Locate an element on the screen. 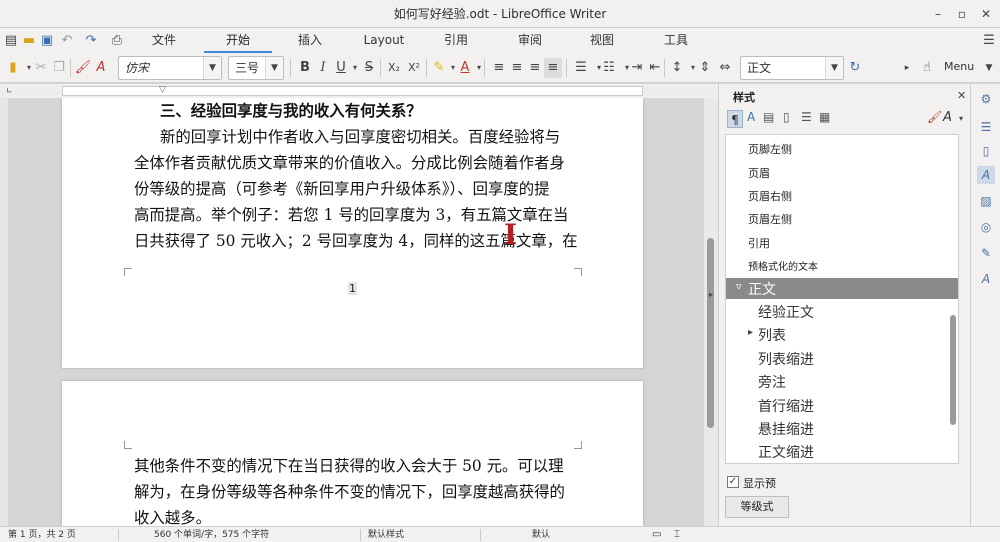 The image size is (1000, 542). page-count: 第 1 页，共 2 页 is located at coordinates (42, 535).